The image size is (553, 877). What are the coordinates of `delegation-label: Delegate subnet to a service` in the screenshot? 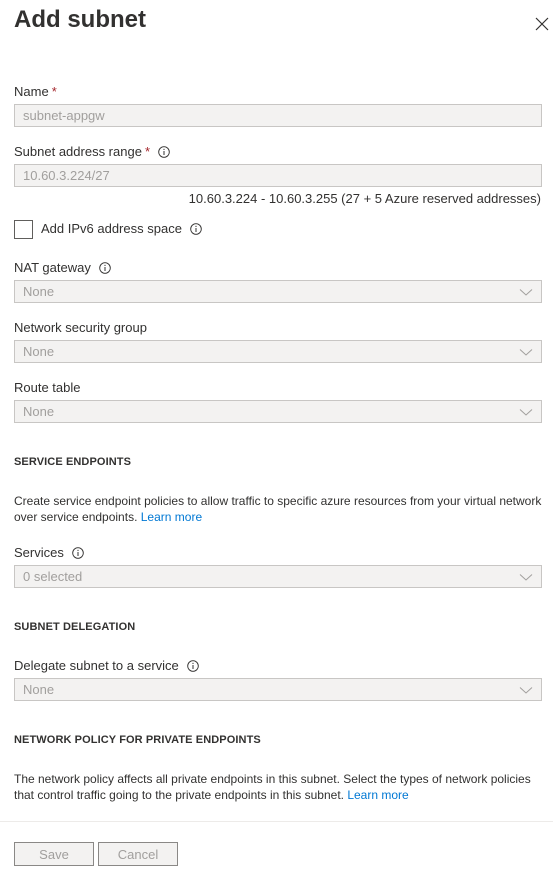 It's located at (106, 665).